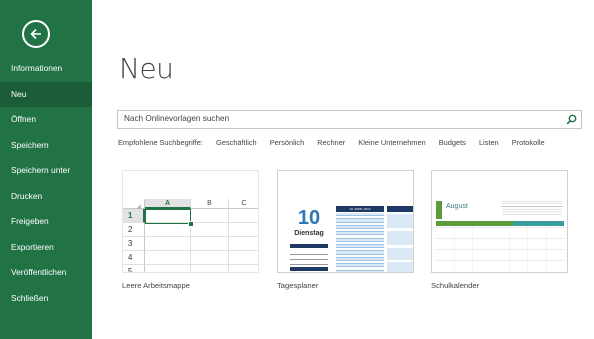 The image size is (594, 339). Describe the element at coordinates (46, 197) in the screenshot. I see `nav-item-drucken: Drucken` at that location.